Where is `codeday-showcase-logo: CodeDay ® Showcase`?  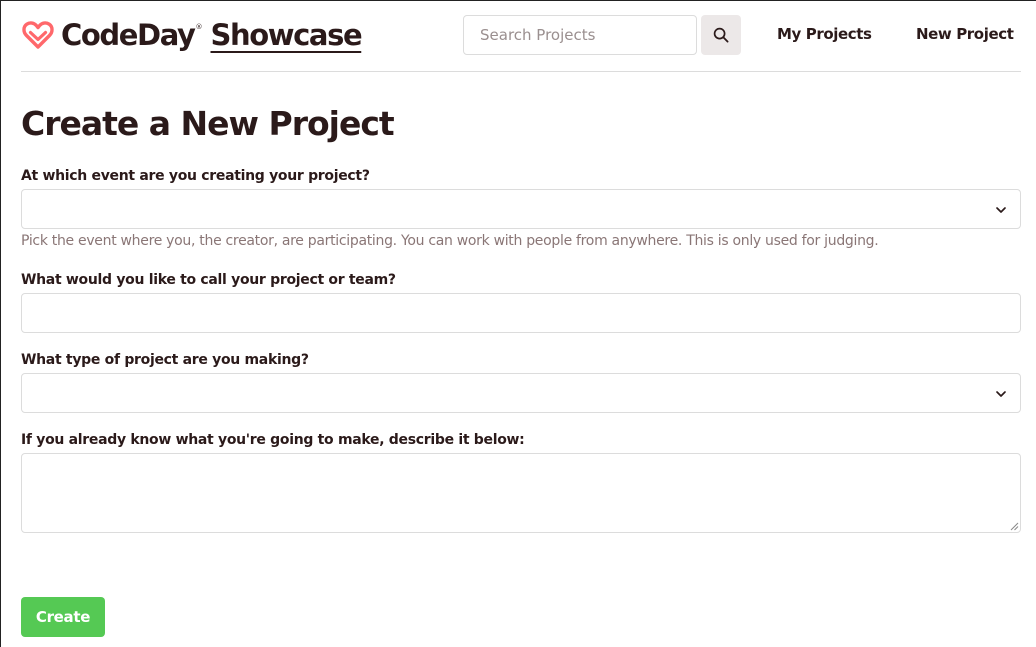 codeday-showcase-logo: CodeDay ® Showcase is located at coordinates (192, 35).